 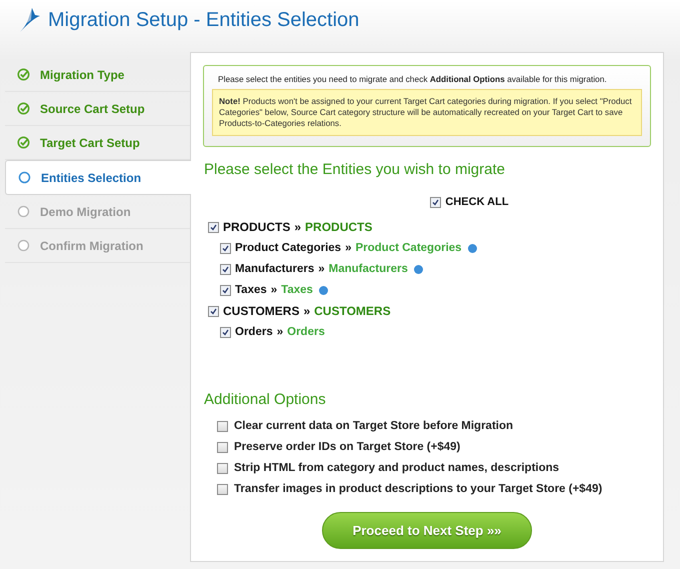 I want to click on proceed-button: Proceed to Next Step »», so click(x=427, y=530).